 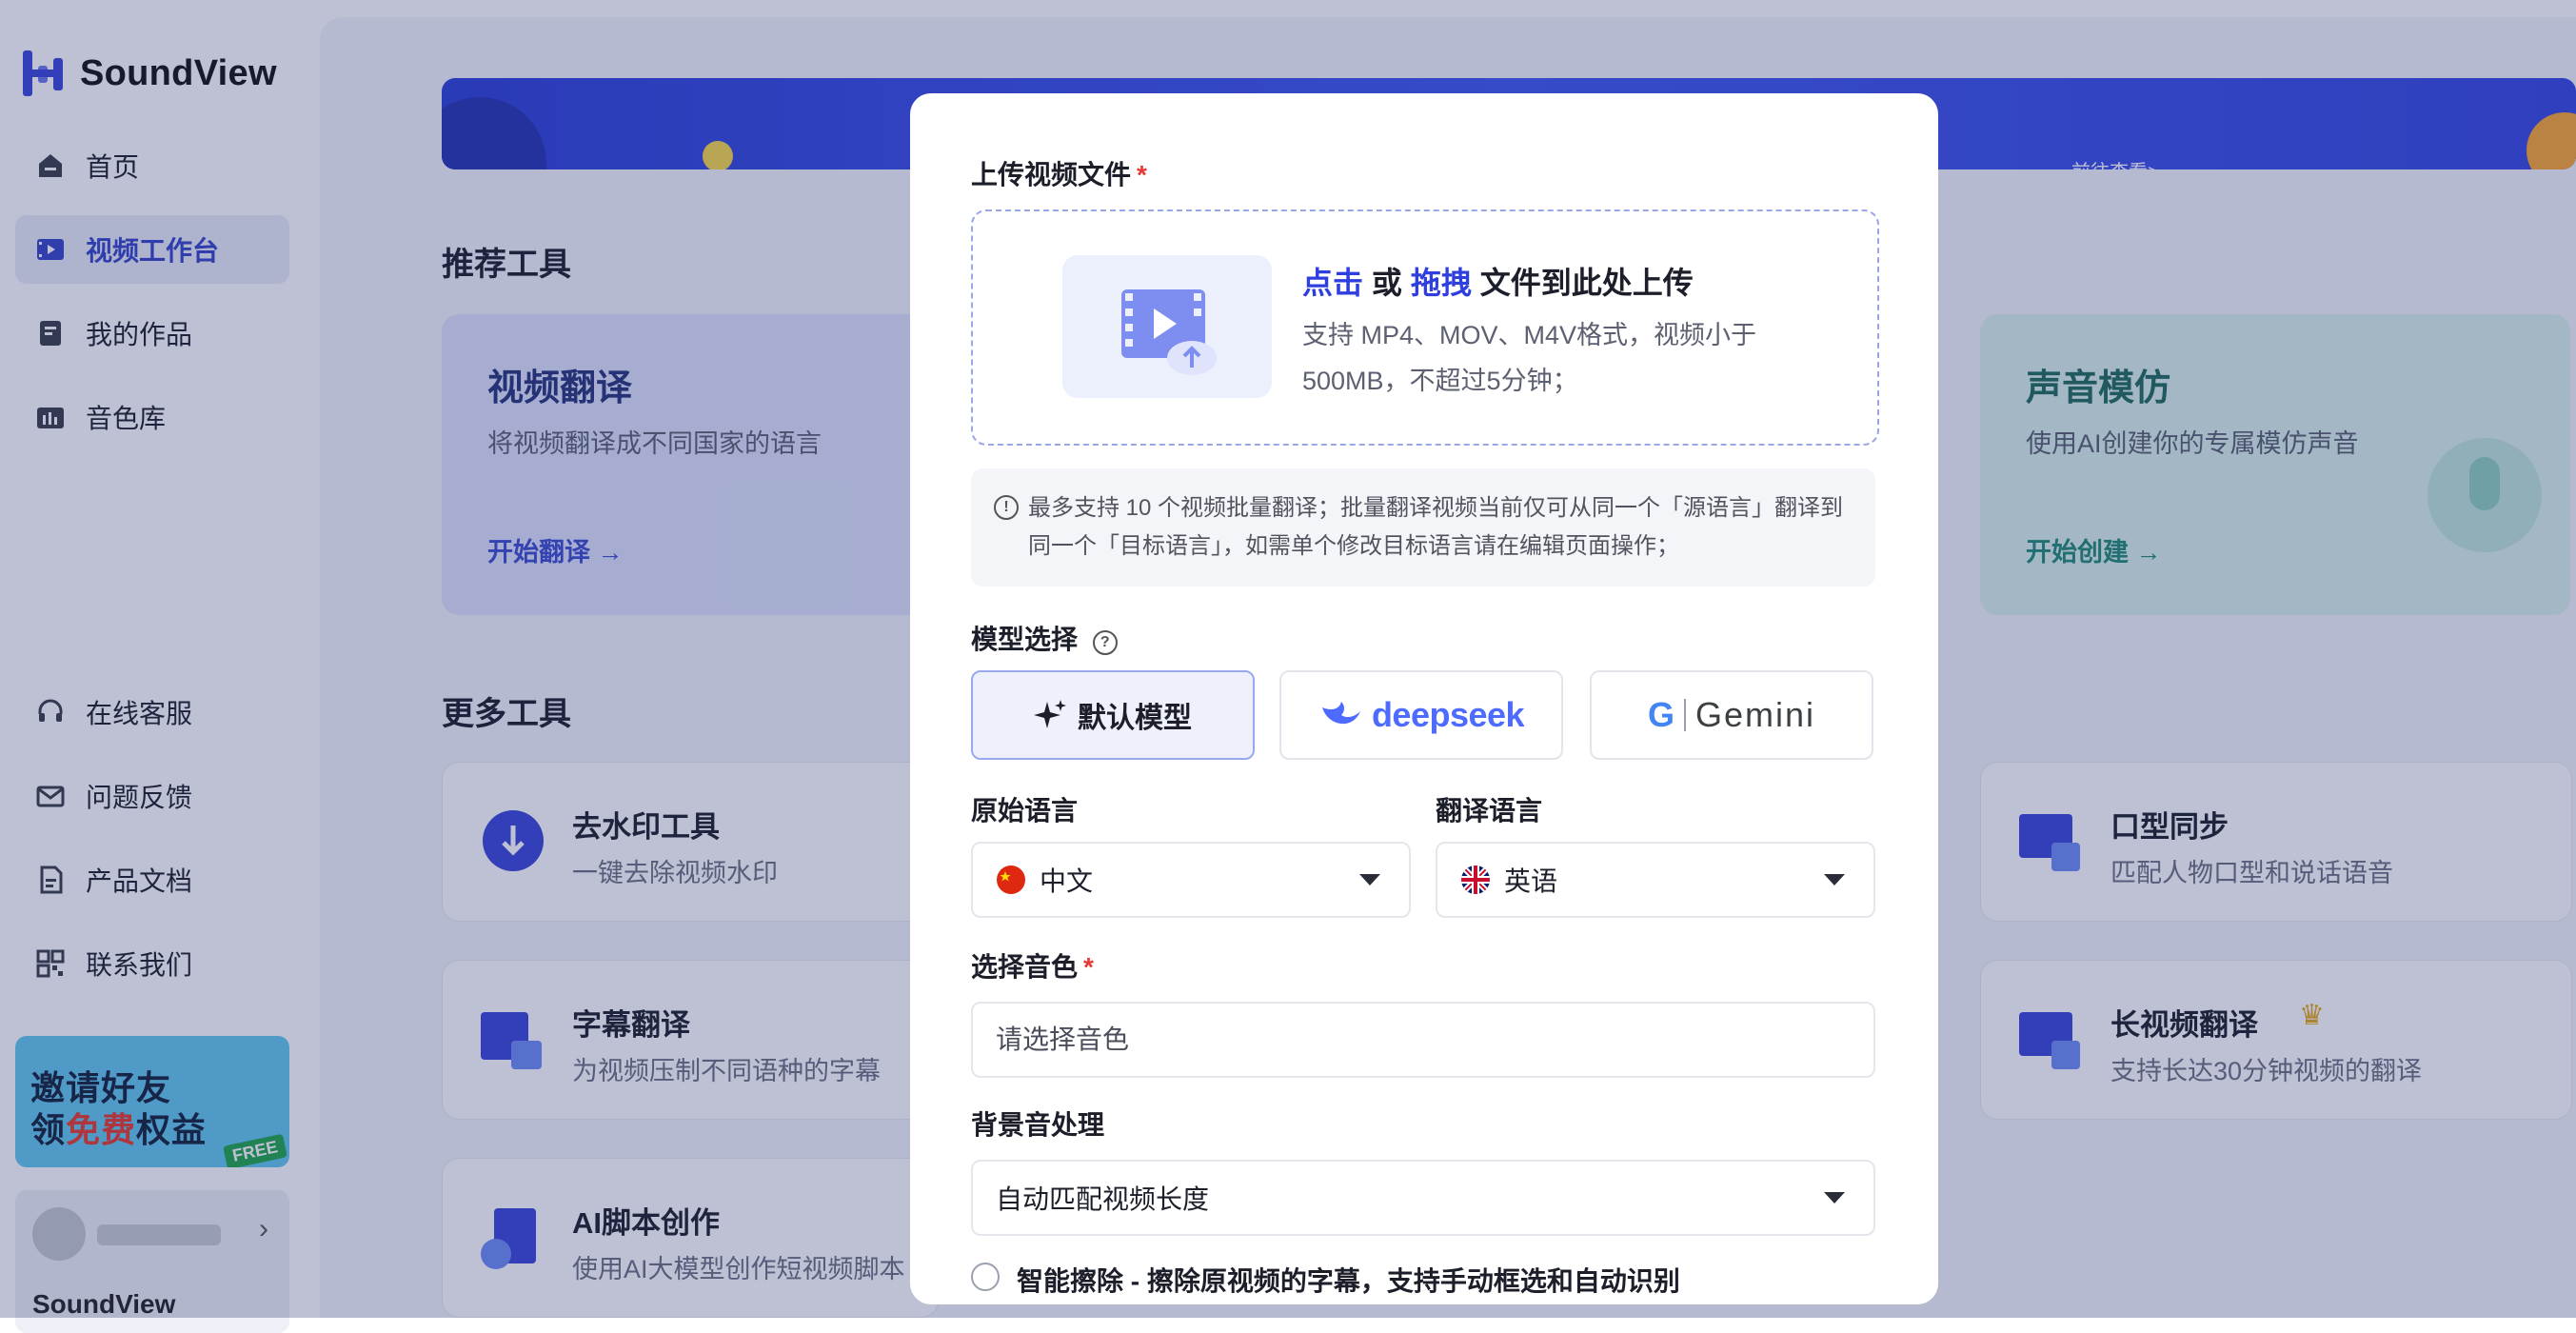 What do you see at coordinates (1582, 283) in the screenshot?
I see `dropzone-rest: 文件到此处上传` at bounding box center [1582, 283].